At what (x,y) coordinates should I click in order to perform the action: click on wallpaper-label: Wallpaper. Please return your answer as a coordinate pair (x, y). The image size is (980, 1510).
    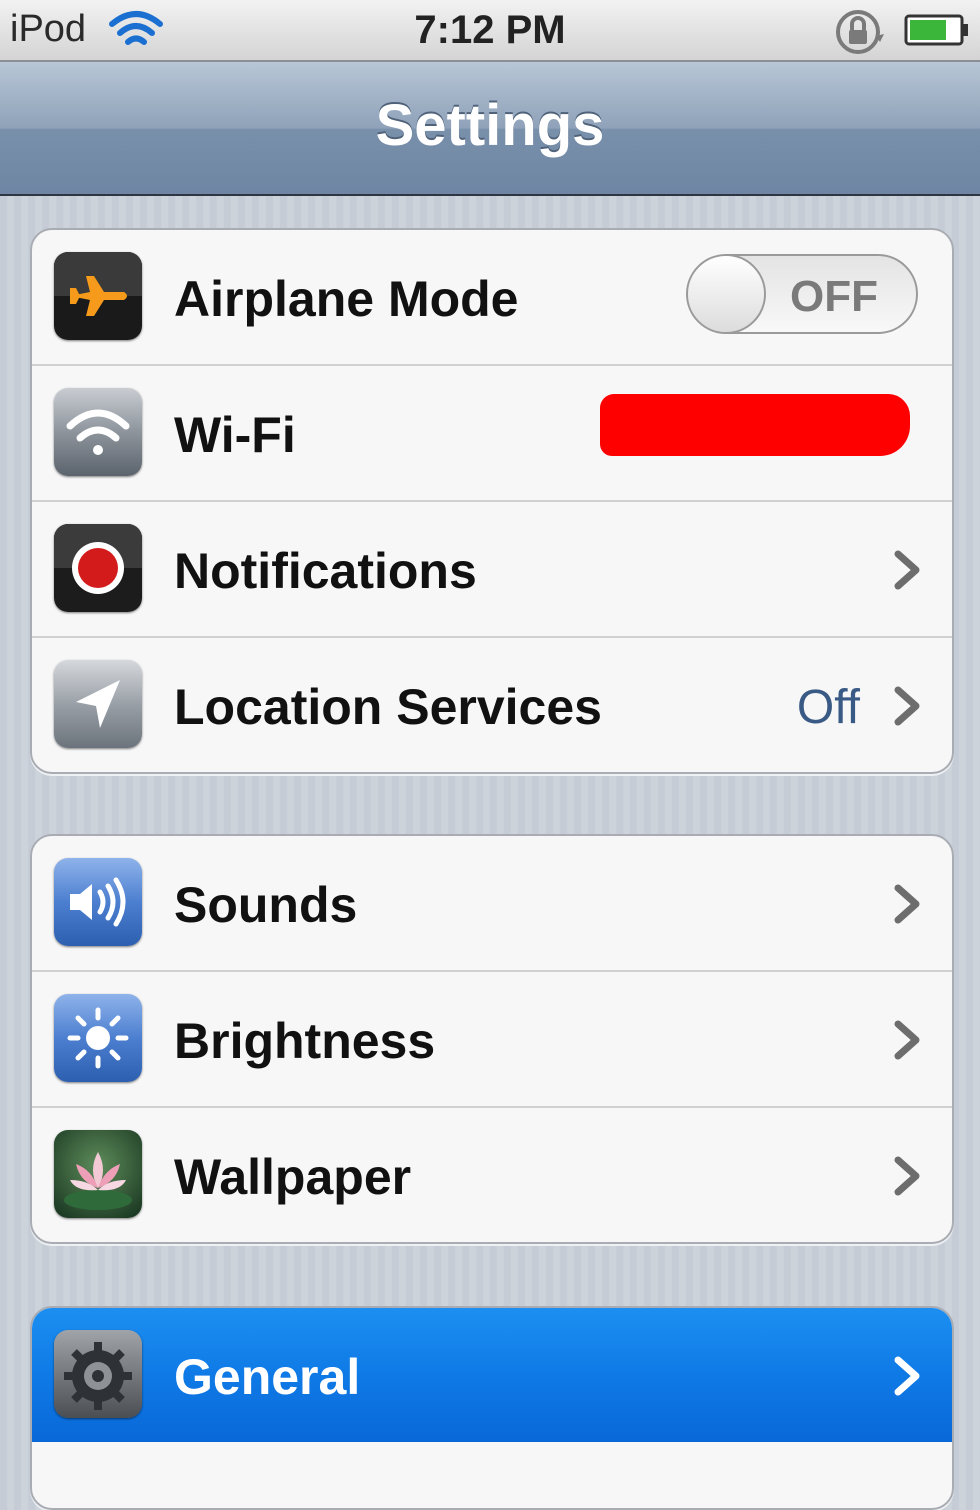
    Looking at the image, I should click on (293, 1177).